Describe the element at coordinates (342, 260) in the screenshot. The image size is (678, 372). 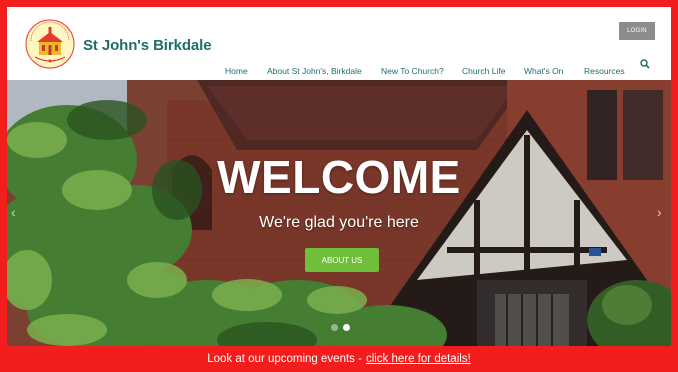
I see `about-us-button: ABOUT US` at that location.